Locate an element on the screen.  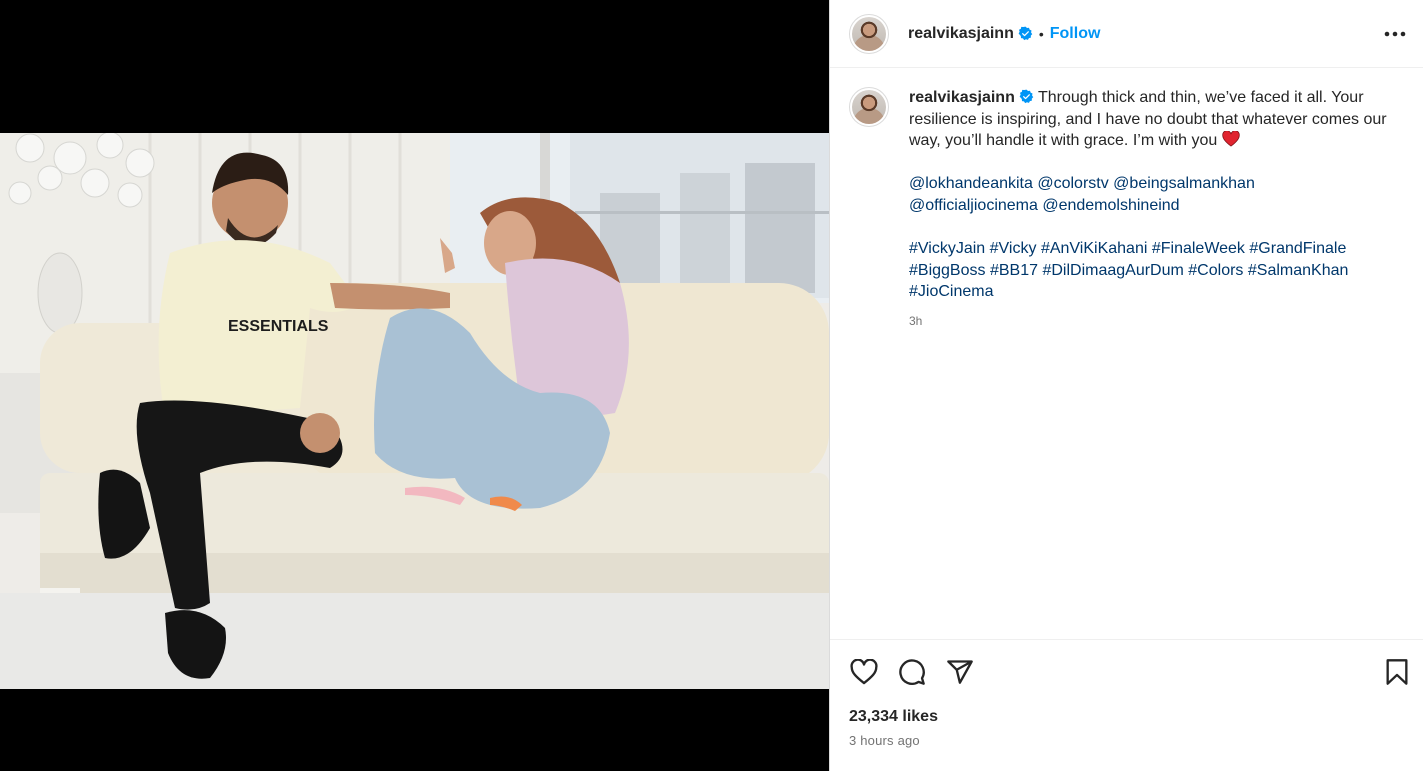
likes-count: 23,334 likes is located at coordinates (1126, 717).